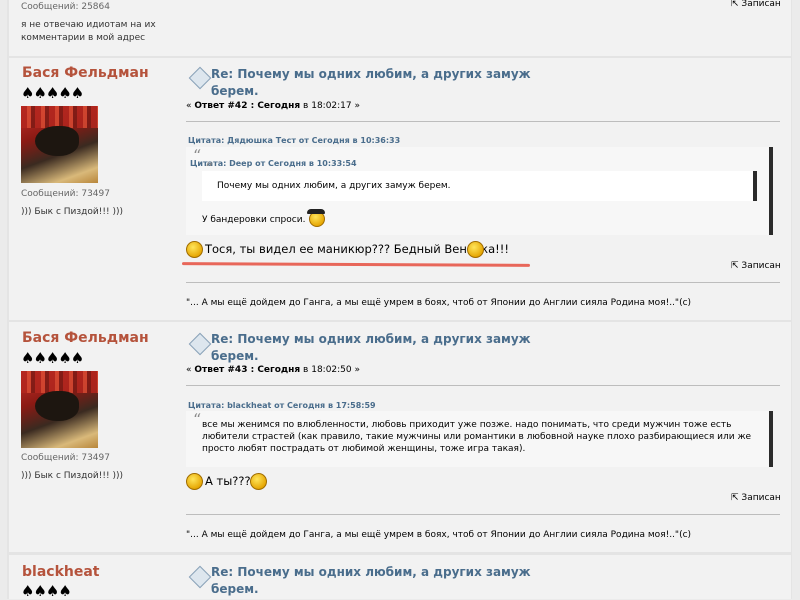 This screenshot has height=600, width=800. I want to click on rank-stars: ♠♠♠♠, so click(46, 591).